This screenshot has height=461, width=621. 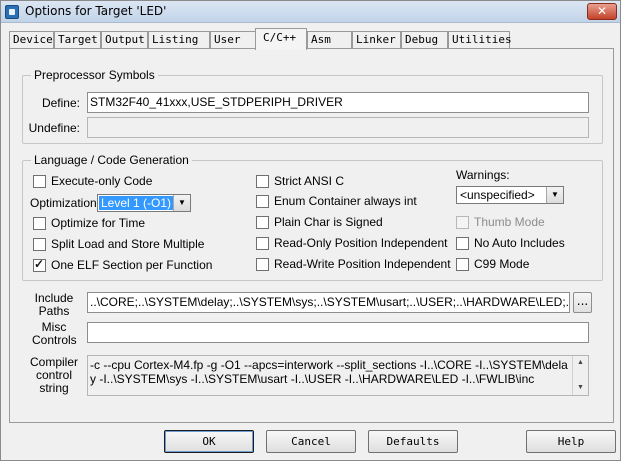 What do you see at coordinates (309, 181) in the screenshot?
I see `strict-ansi-label: Strict ANSI C` at bounding box center [309, 181].